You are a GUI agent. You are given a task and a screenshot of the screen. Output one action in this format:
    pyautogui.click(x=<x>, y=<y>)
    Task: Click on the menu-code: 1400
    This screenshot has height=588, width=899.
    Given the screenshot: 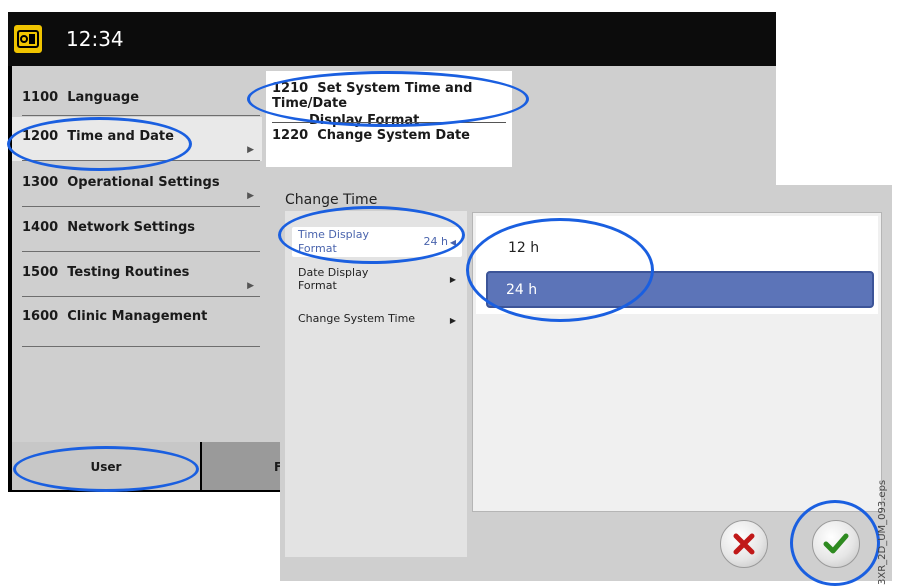 What is the action you would take?
    pyautogui.click(x=40, y=227)
    